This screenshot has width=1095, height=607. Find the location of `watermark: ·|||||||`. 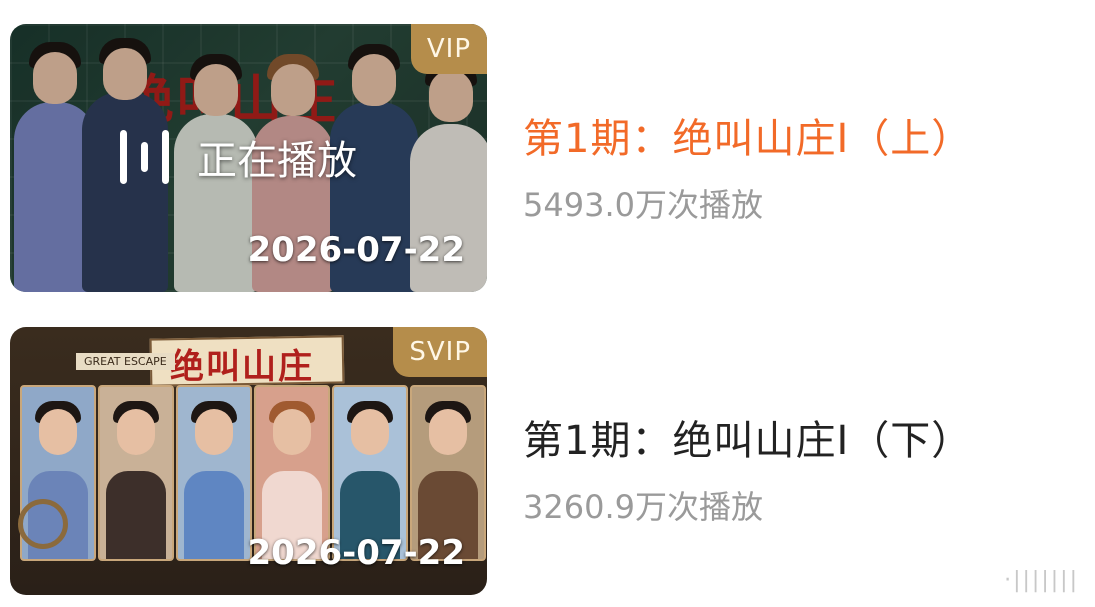

watermark: ·||||||| is located at coordinates (1041, 580).